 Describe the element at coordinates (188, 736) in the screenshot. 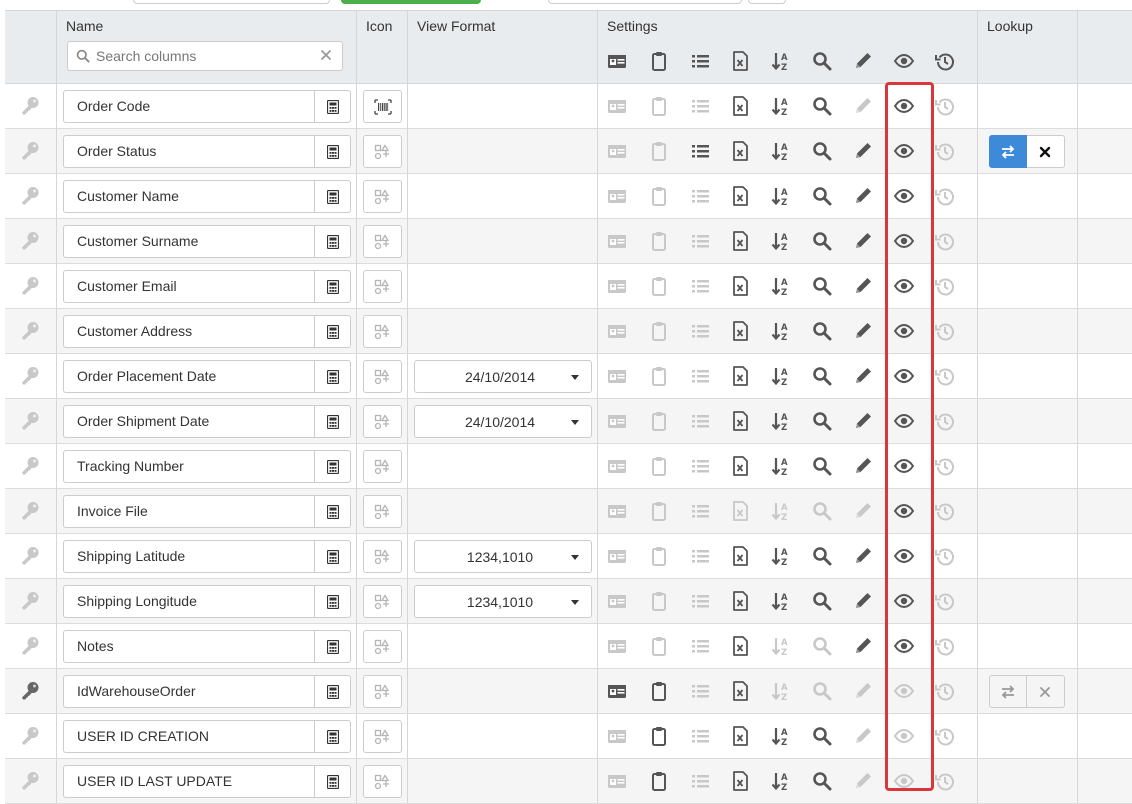

I see `column-name-input: USER ID CREATION` at that location.